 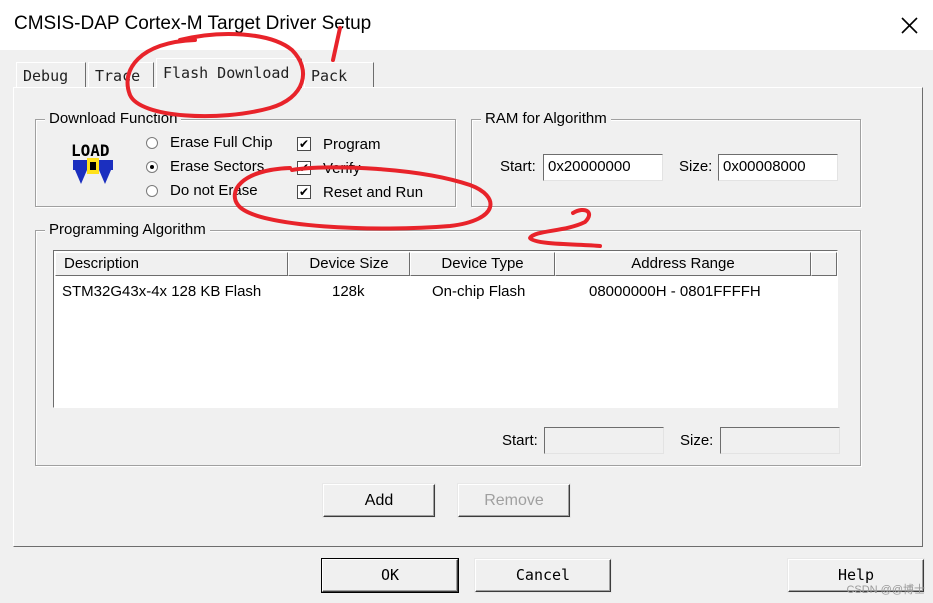 I want to click on remove-button: Remove, so click(x=514, y=500).